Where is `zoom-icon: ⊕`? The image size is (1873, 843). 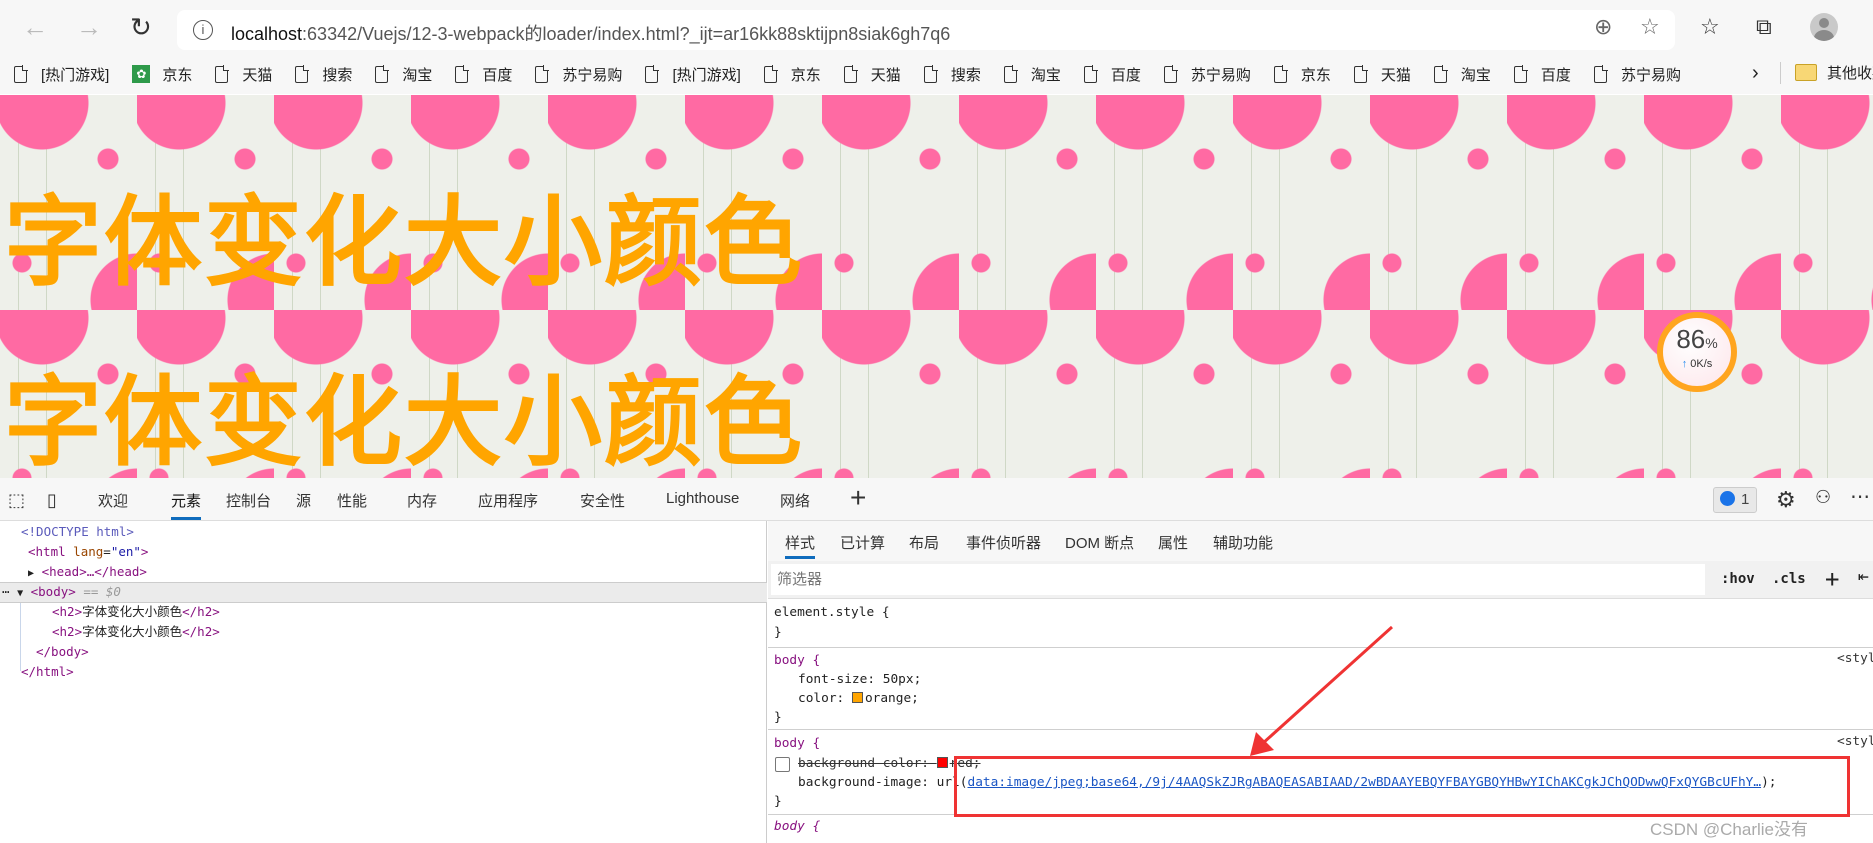 zoom-icon: ⊕ is located at coordinates (1603, 27).